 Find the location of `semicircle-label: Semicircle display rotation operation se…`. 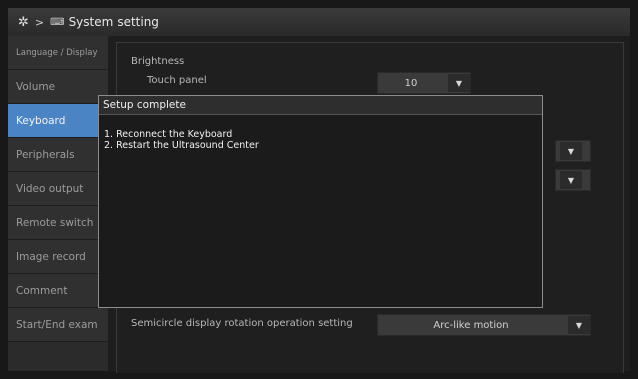

semicircle-label: Semicircle display rotation operation se… is located at coordinates (242, 323).